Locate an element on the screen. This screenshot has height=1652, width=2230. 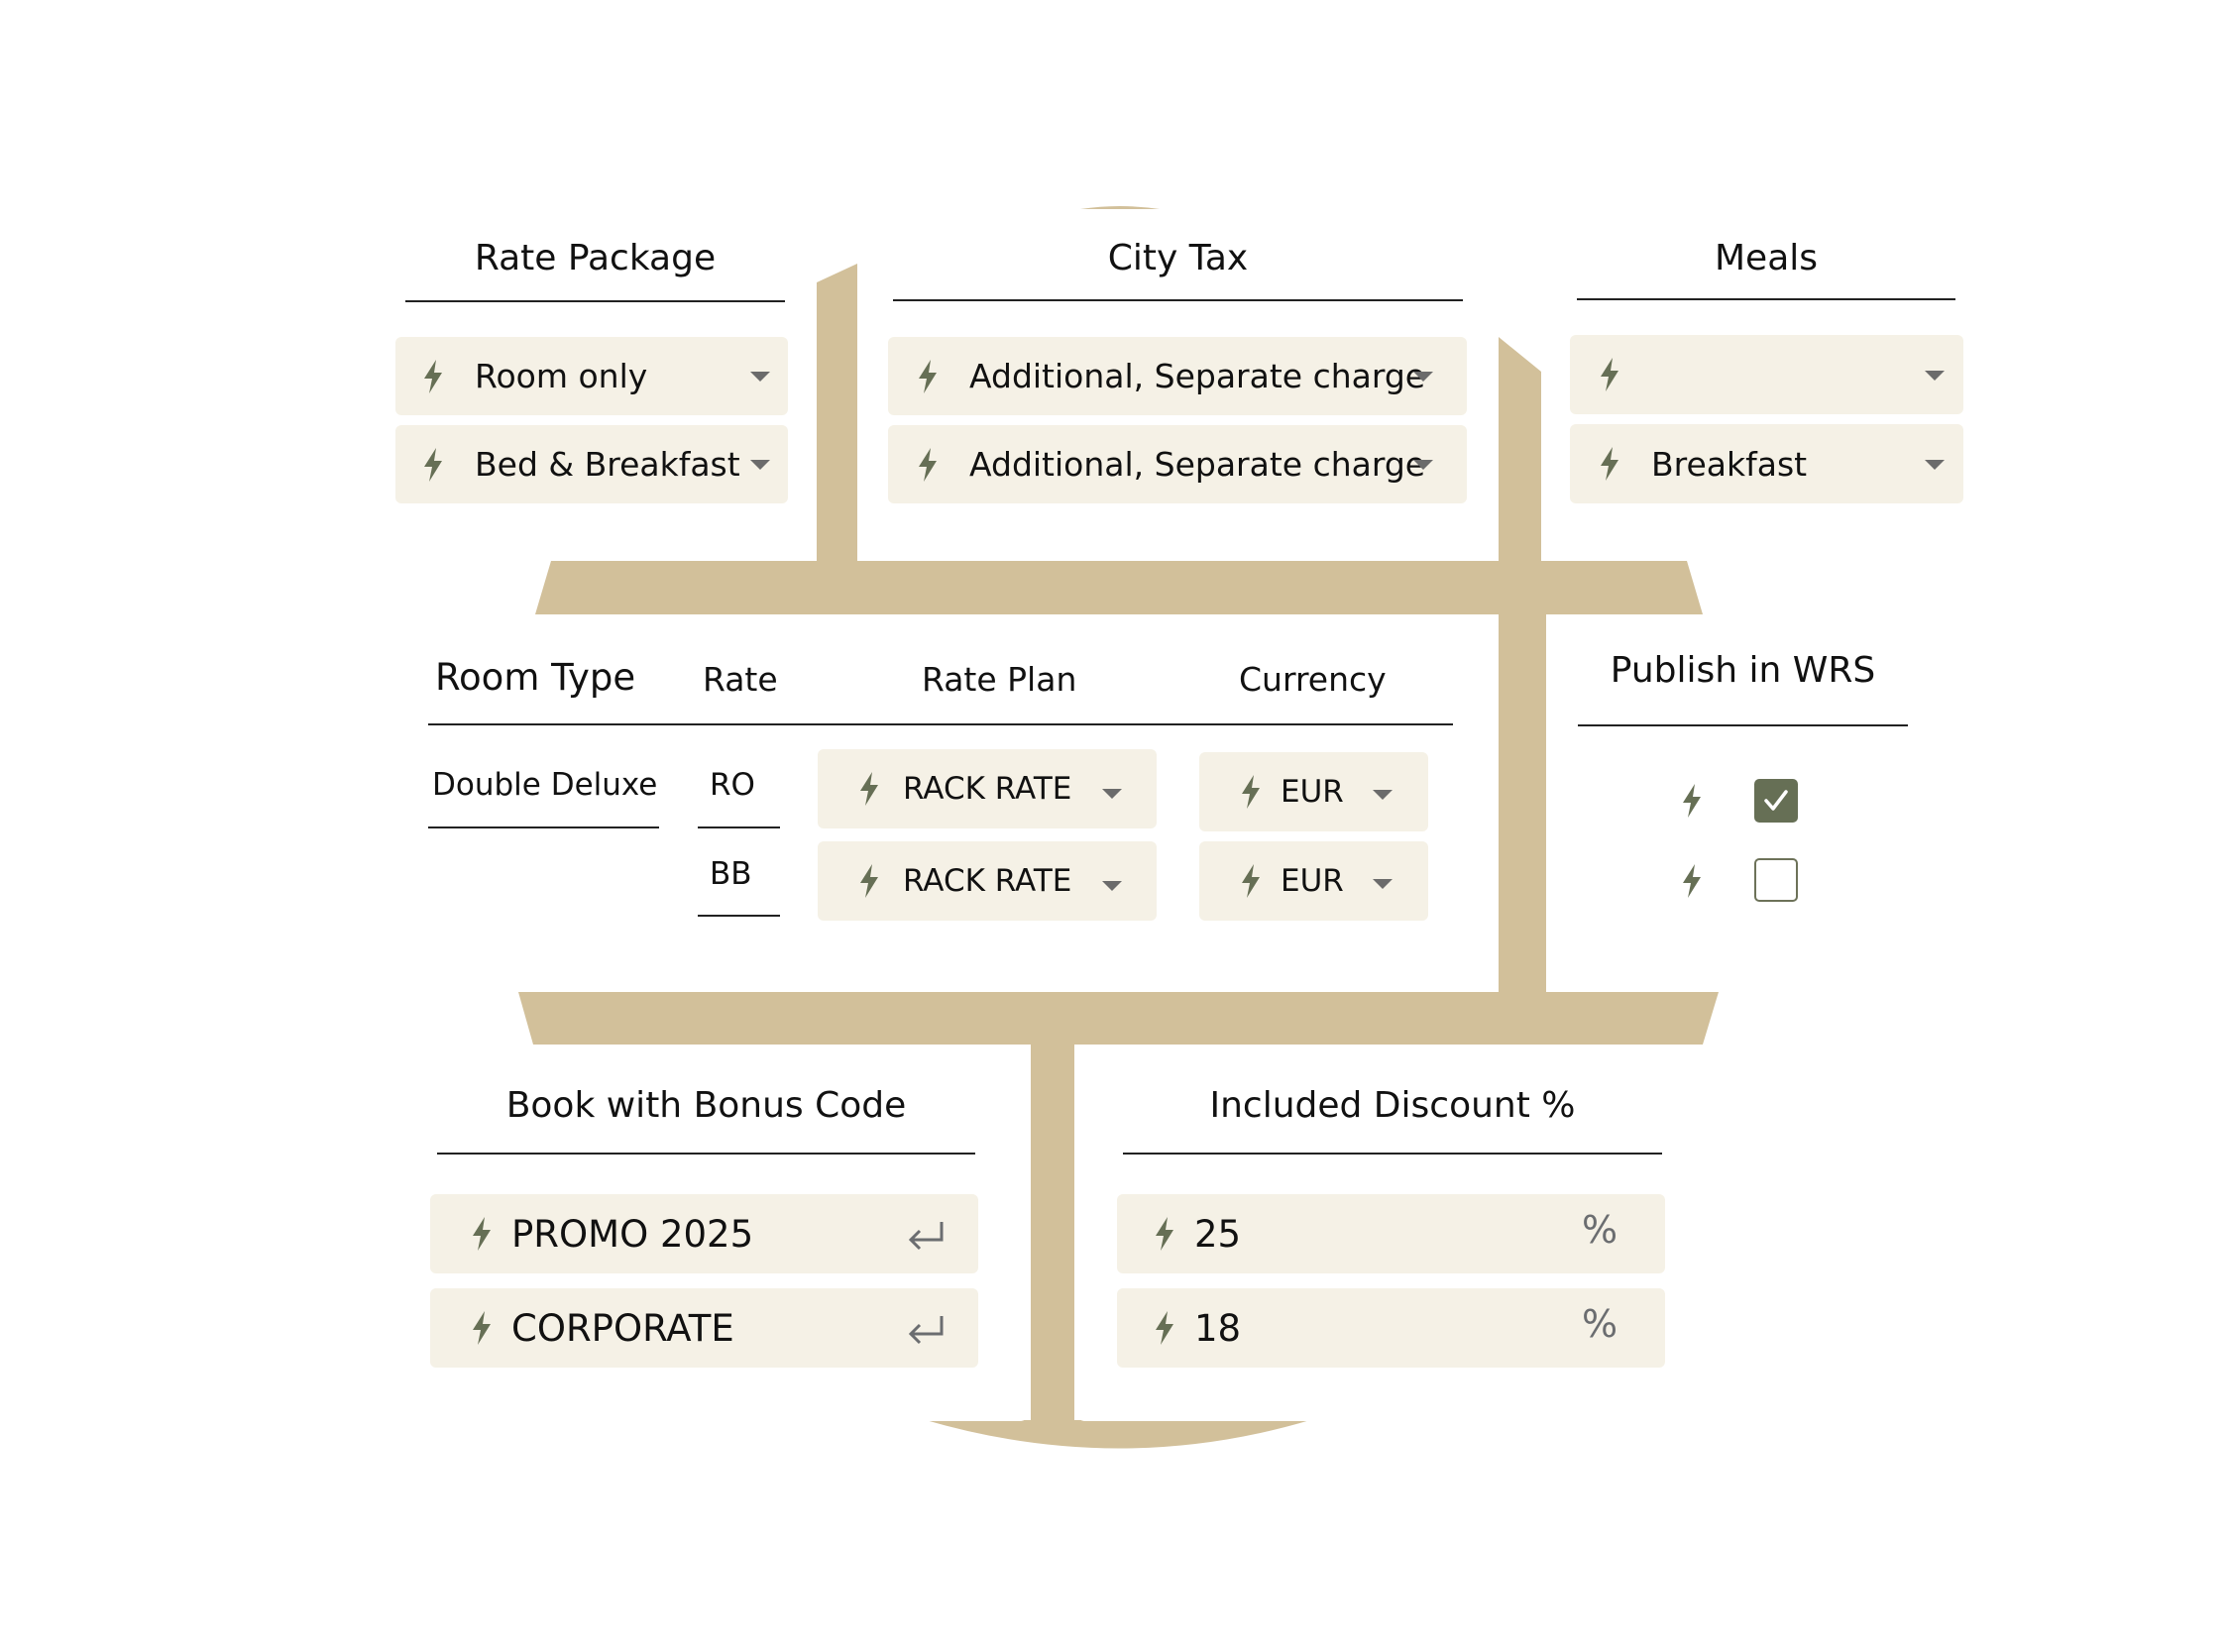
meals-select-2: Breakfast is located at coordinates (1766, 463).